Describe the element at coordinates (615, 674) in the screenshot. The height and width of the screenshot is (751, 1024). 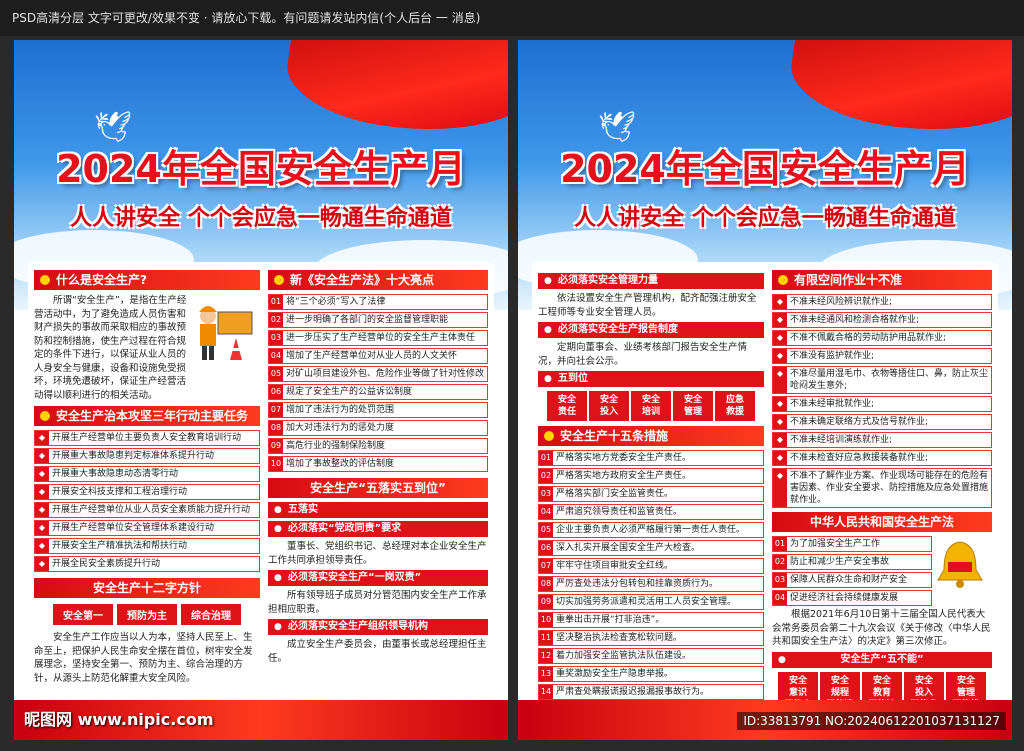
I see `item-text: 重奖激励安全生产隐患举报。` at that location.